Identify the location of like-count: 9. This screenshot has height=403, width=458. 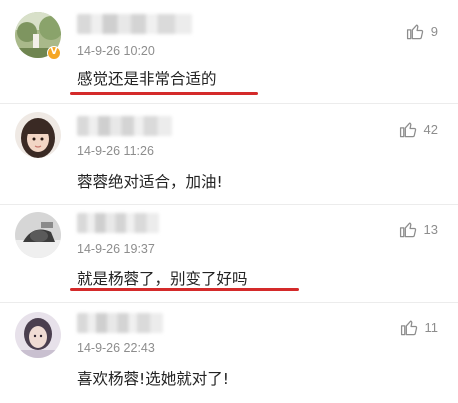
(434, 31).